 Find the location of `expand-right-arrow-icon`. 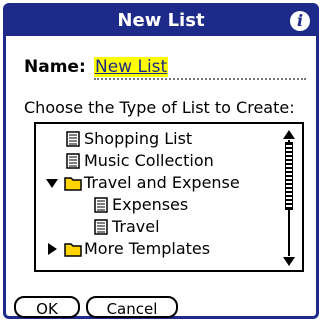

expand-right-arrow-icon is located at coordinates (52, 249).